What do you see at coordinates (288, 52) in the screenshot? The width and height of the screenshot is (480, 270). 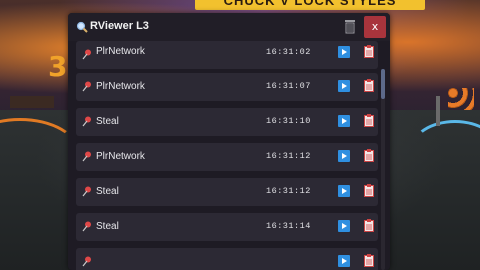 I see `remote-time: 16:31:02` at bounding box center [288, 52].